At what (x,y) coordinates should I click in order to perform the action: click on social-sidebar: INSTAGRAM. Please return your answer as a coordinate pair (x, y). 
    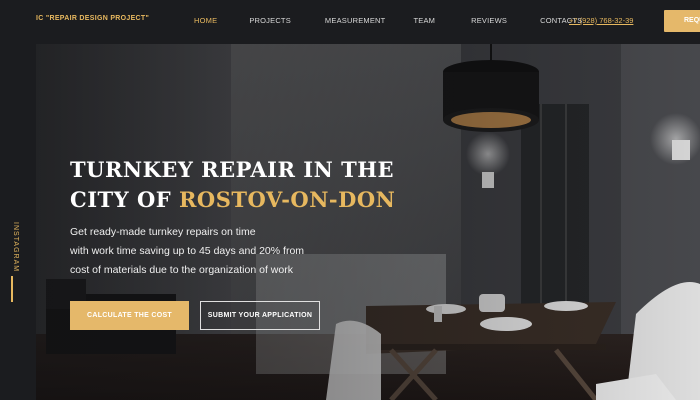
    Looking at the image, I should click on (18, 222).